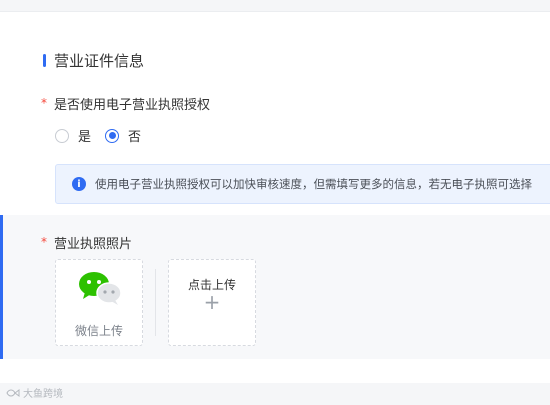  What do you see at coordinates (135, 137) in the screenshot?
I see `radio-label-no: 否` at bounding box center [135, 137].